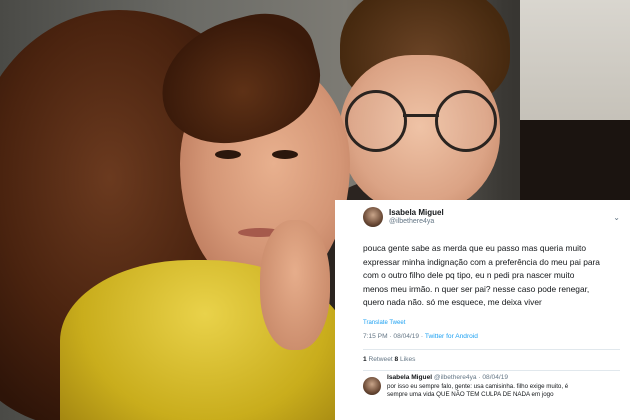 The height and width of the screenshot is (420, 630). What do you see at coordinates (616, 217) in the screenshot?
I see `chevron-down-icon: ⌄` at bounding box center [616, 217].